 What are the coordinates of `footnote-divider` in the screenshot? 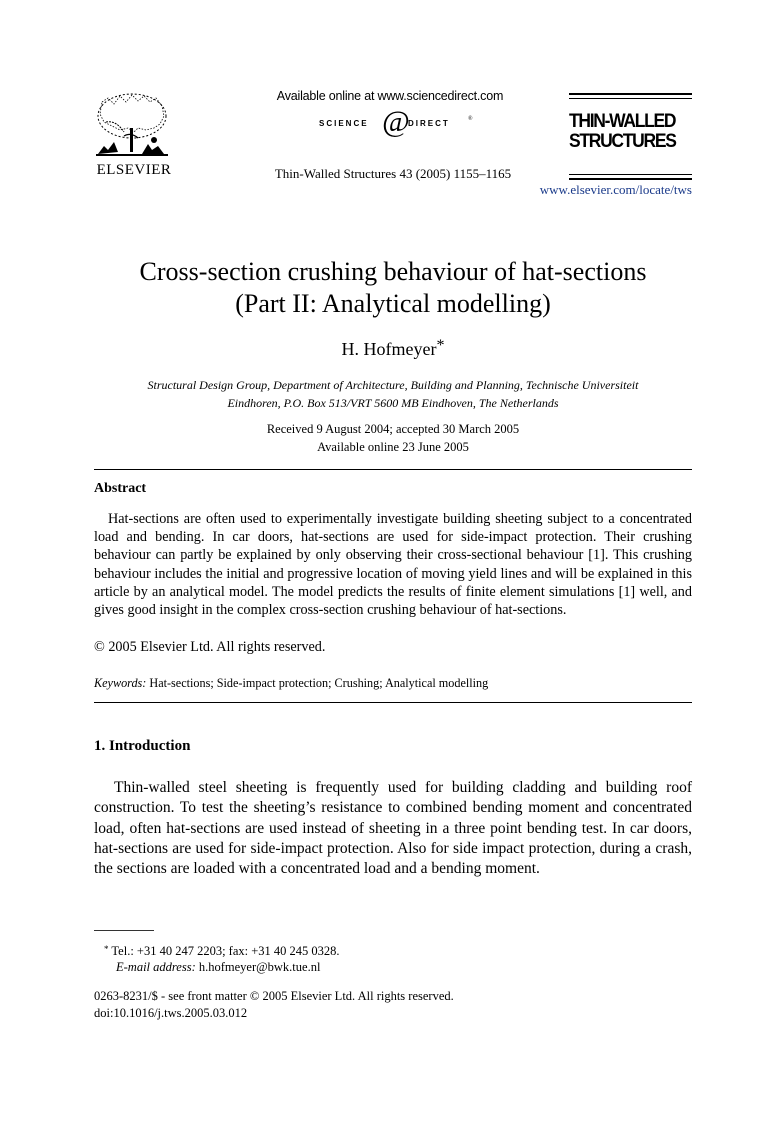 It's located at (124, 930).